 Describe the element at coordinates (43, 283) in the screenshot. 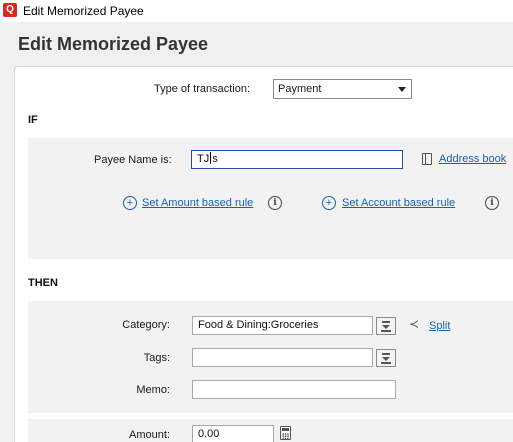

I see `then-section-heading: THEN` at that location.